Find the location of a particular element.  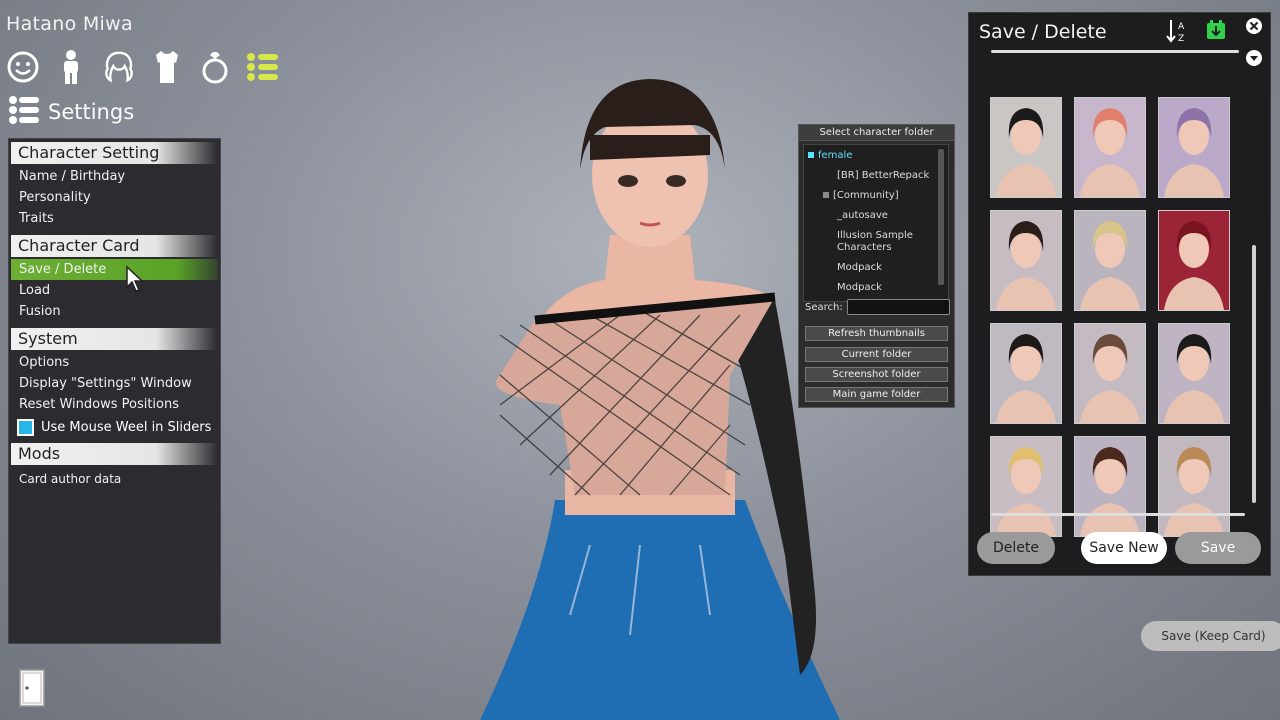

mouse-cursor-icon is located at coordinates (135, 278).